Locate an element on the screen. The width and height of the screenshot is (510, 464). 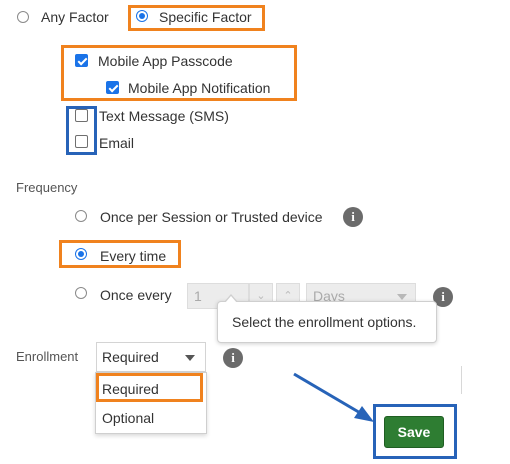
save-button: Save is located at coordinates (414, 432).